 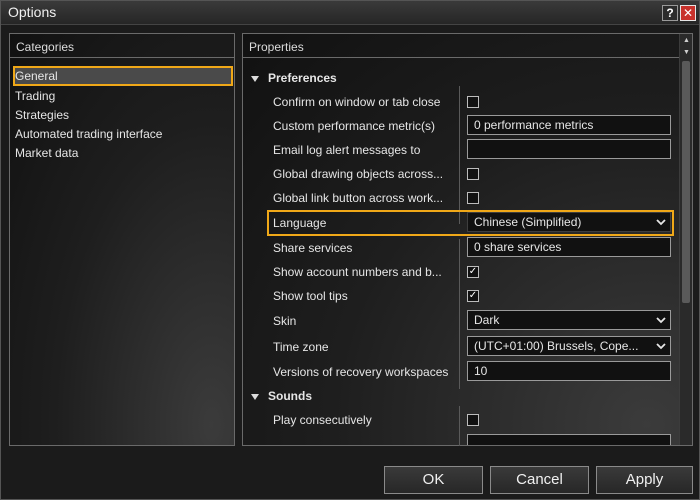 What do you see at coordinates (686, 182) in the screenshot?
I see `scroll-thumb` at bounding box center [686, 182].